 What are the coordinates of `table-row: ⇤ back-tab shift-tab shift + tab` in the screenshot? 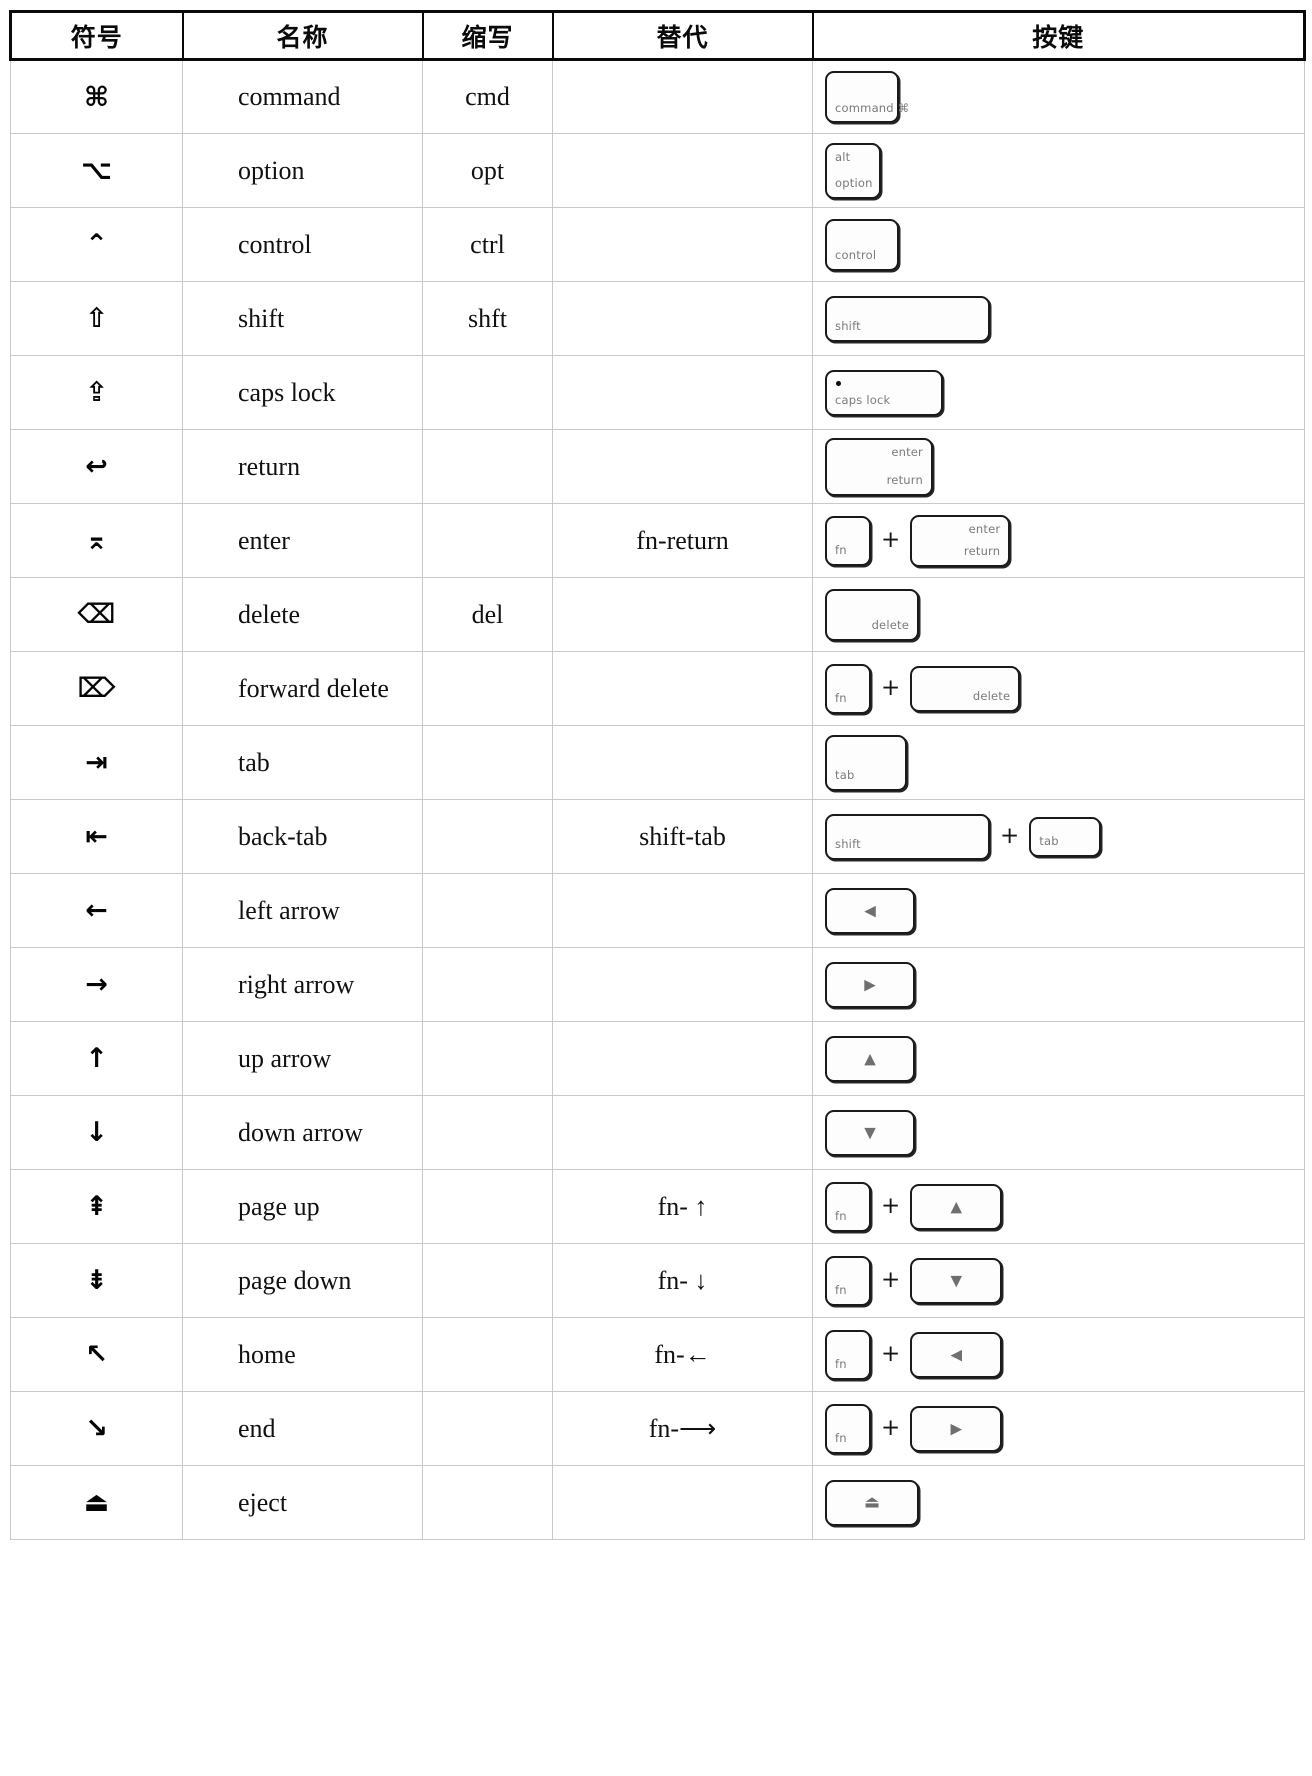 It's located at (657, 836).